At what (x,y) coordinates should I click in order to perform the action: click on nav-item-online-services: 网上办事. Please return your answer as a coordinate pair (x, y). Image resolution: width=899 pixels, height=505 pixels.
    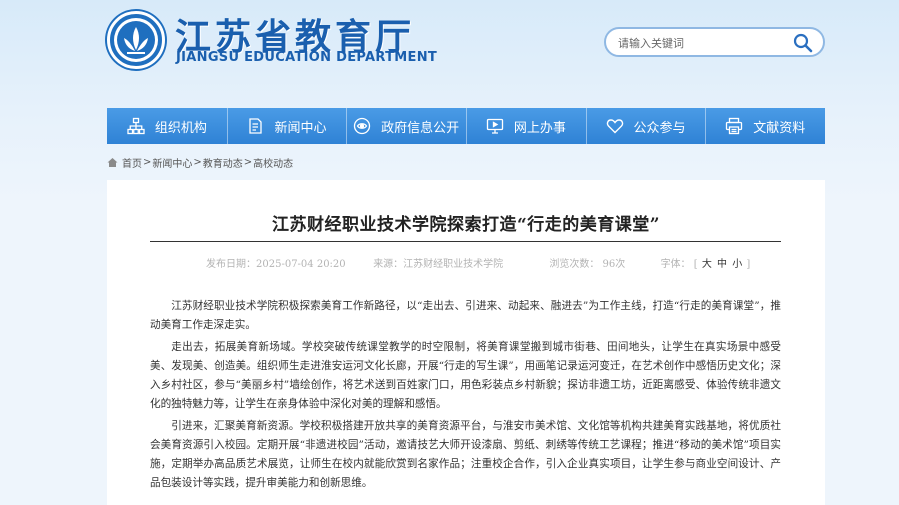
    Looking at the image, I should click on (526, 126).